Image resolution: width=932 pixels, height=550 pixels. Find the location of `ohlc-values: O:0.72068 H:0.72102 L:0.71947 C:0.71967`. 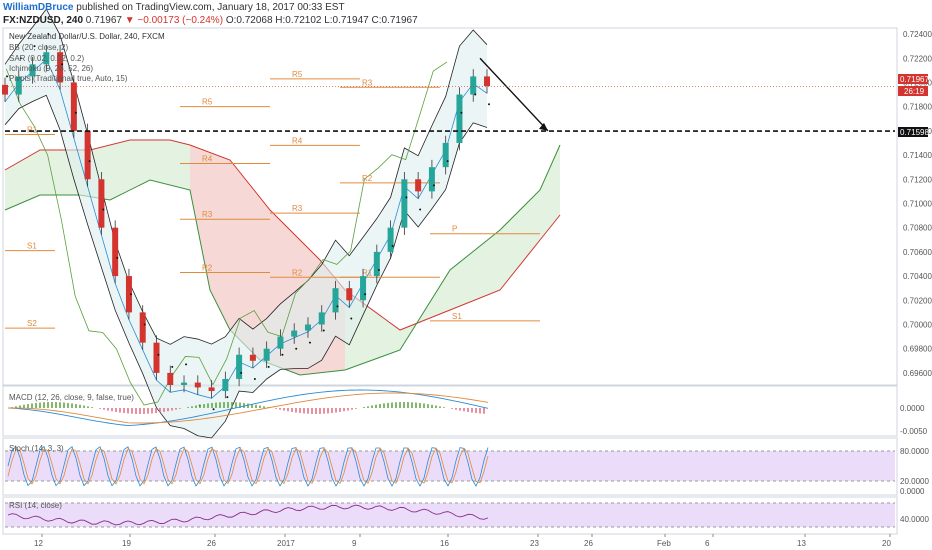

ohlc-values: O:0.72068 H:0.72102 L:0.71947 C:0.71967 is located at coordinates (321, 20).